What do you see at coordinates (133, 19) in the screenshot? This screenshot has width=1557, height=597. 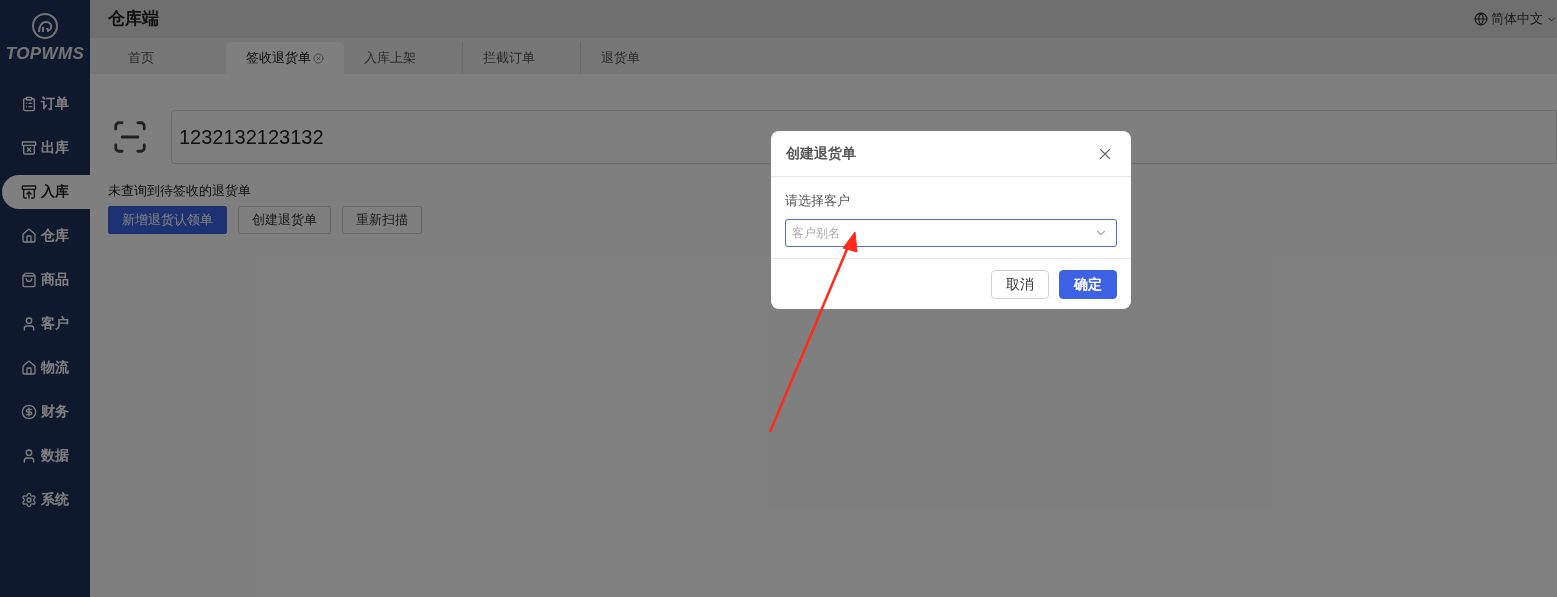 I see `app-title: 仓库端` at bounding box center [133, 19].